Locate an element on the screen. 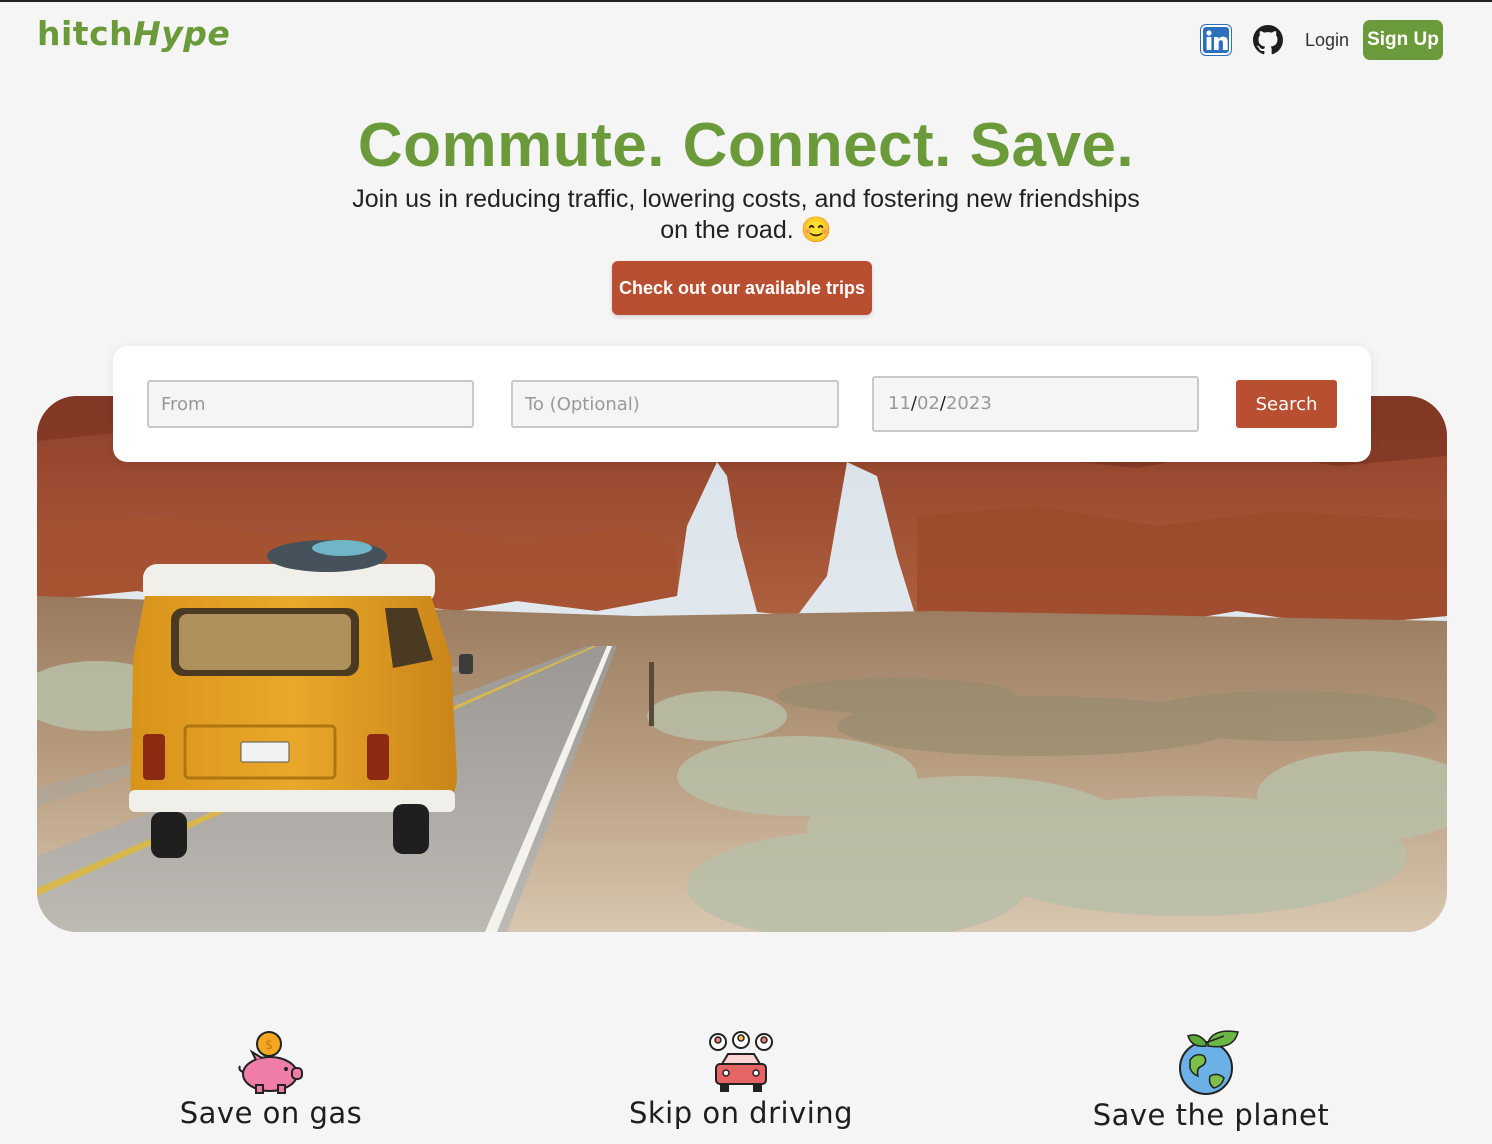  earth-icon is located at coordinates (1209, 1062).